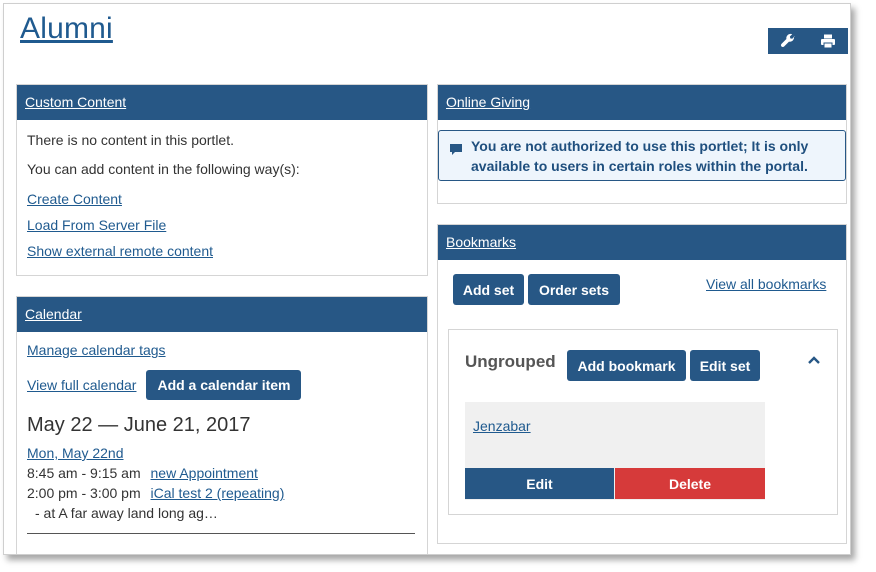 The image size is (876, 572). Describe the element at coordinates (788, 41) in the screenshot. I see `wrench-icon` at that location.